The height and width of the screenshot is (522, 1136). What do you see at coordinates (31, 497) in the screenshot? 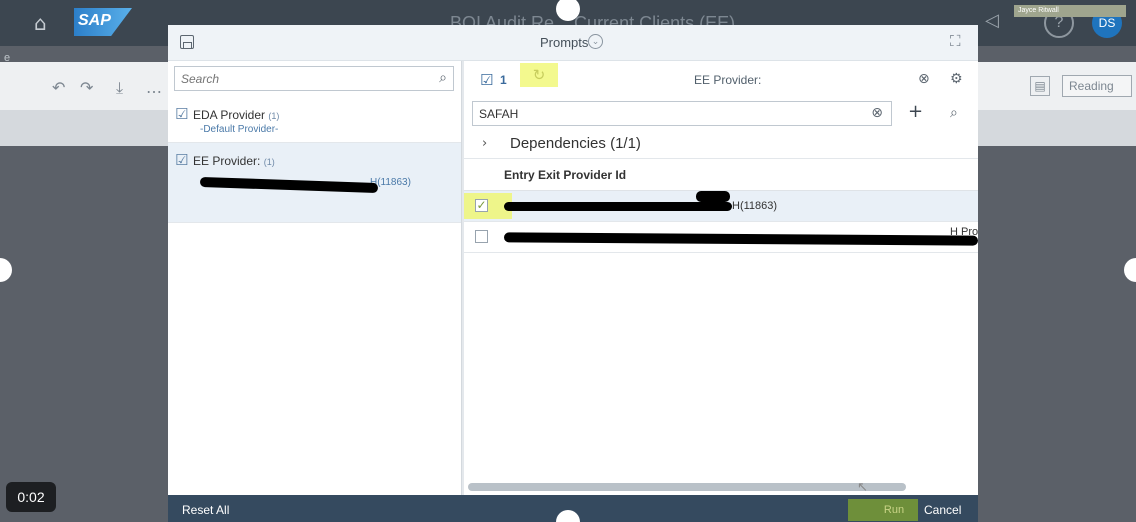
I see `timer-badge: 0:02` at bounding box center [31, 497].